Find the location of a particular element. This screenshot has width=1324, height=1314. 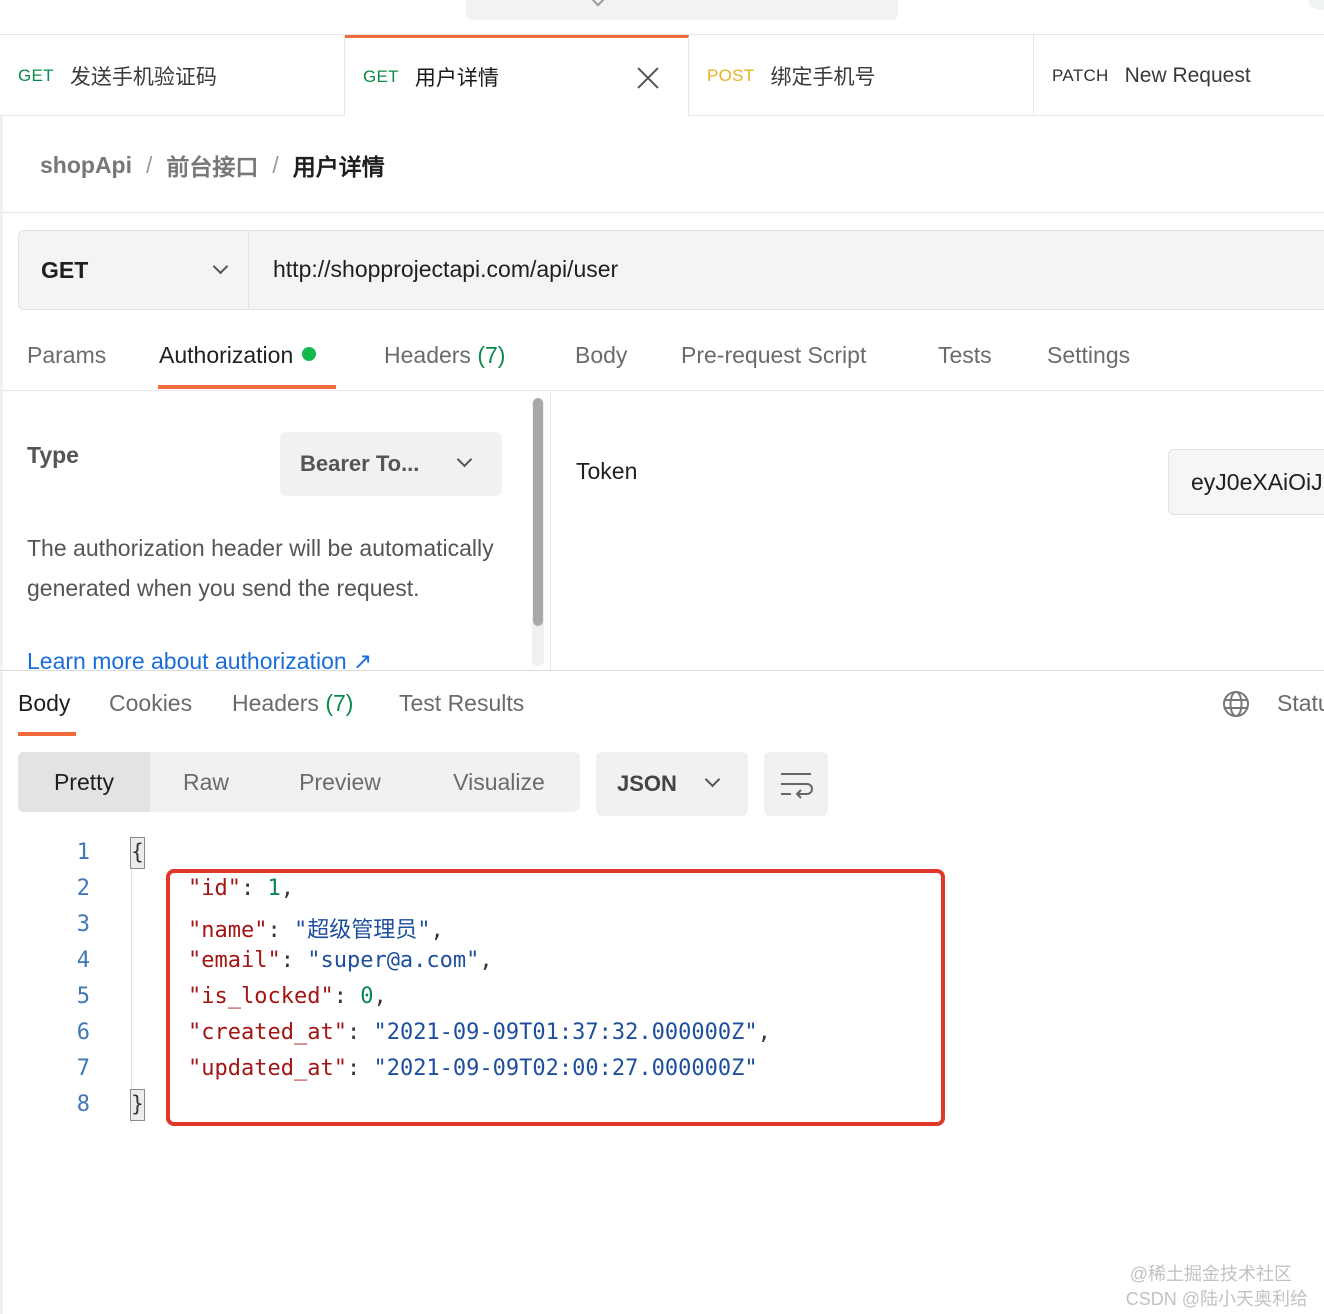

tab-tests: Tests is located at coordinates (965, 355).